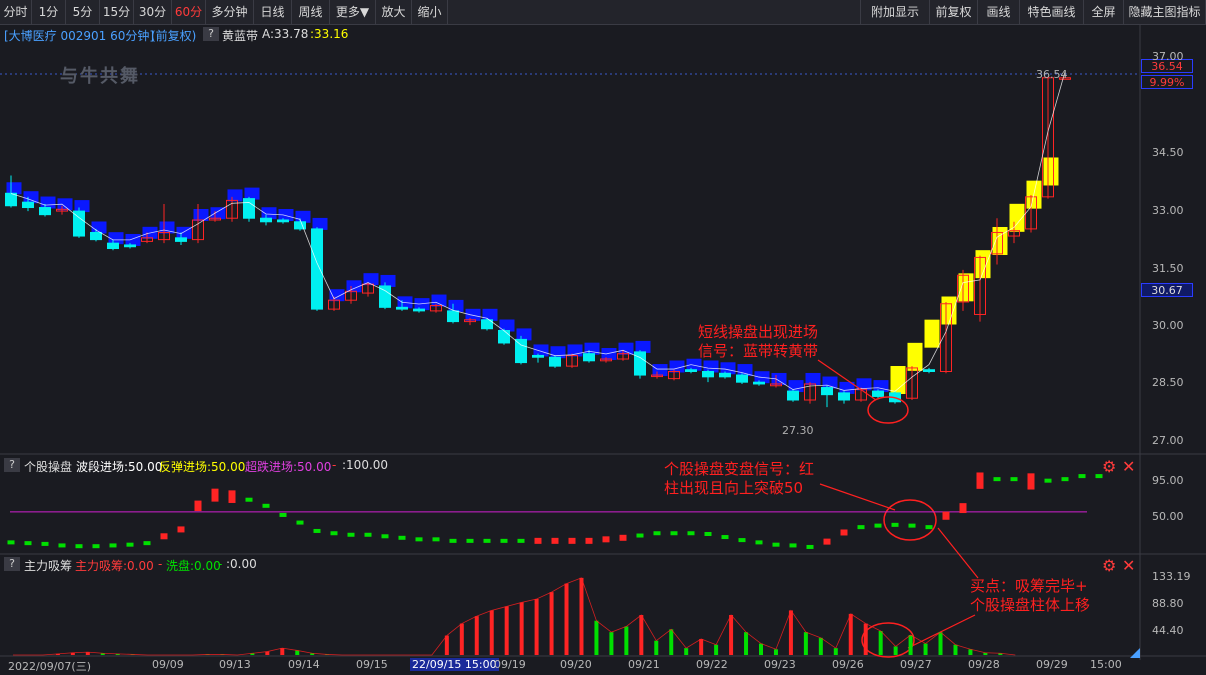 This screenshot has width=1206, height=675. I want to click on help-button-ind1: ?, so click(12, 465).